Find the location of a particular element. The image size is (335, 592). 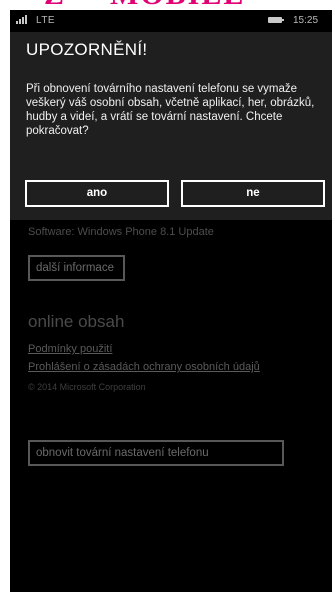

terms-of-use-link: Podmínky použití is located at coordinates (70, 349).